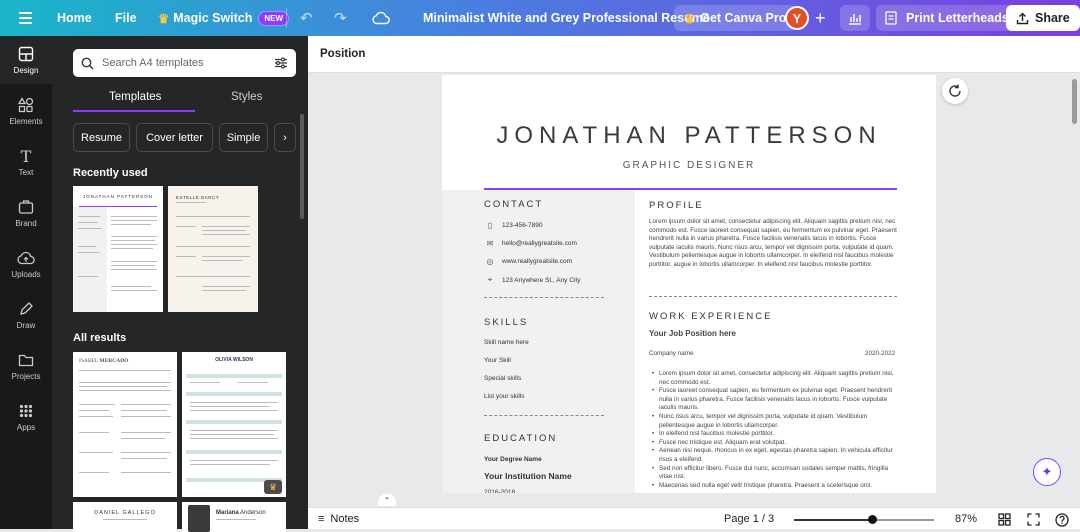 Image resolution: width=1080 pixels, height=532 pixels. Describe the element at coordinates (246, 97) in the screenshot. I see `tab-styles: Styles` at that location.